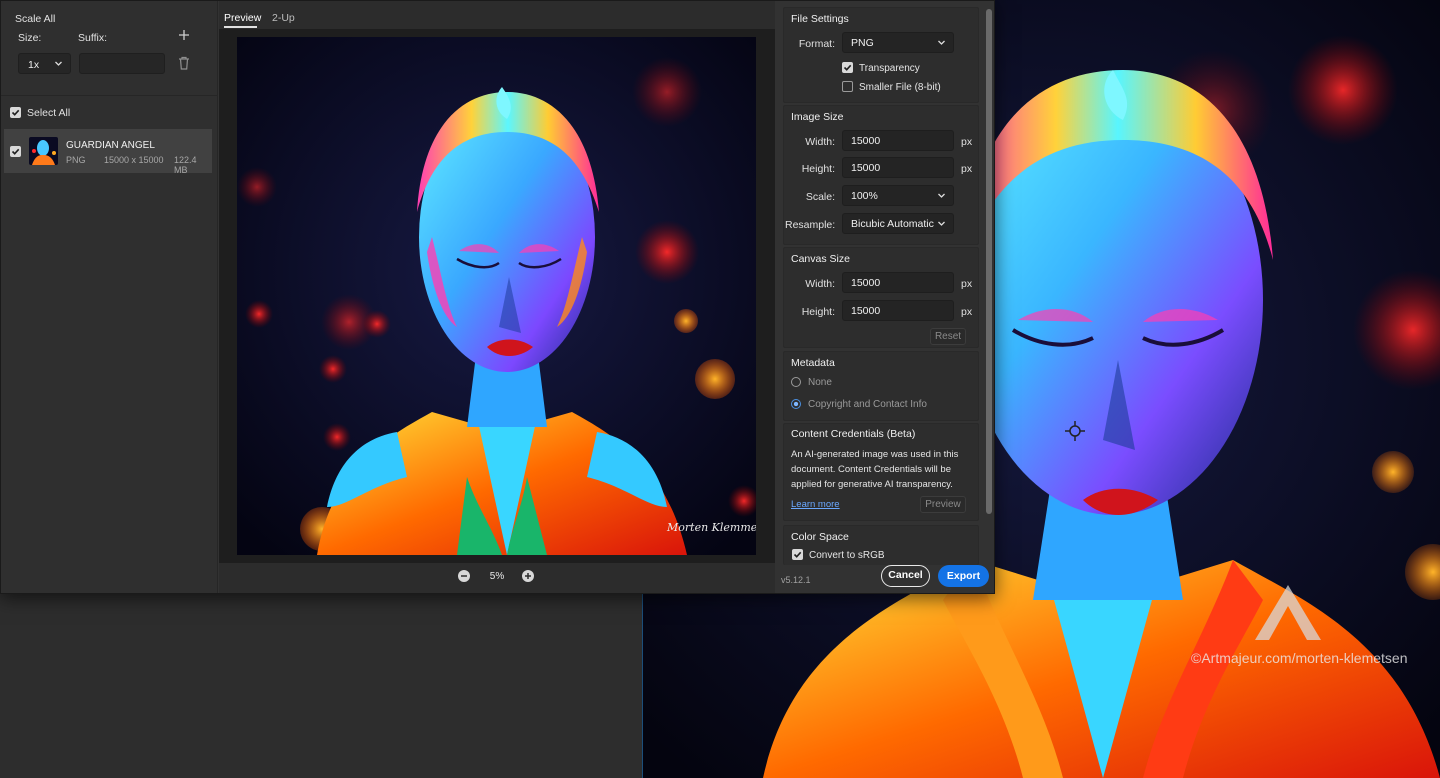 This screenshot has width=1440, height=778. Describe the element at coordinates (898, 282) in the screenshot. I see `canvas-width-input: 15000` at that location.